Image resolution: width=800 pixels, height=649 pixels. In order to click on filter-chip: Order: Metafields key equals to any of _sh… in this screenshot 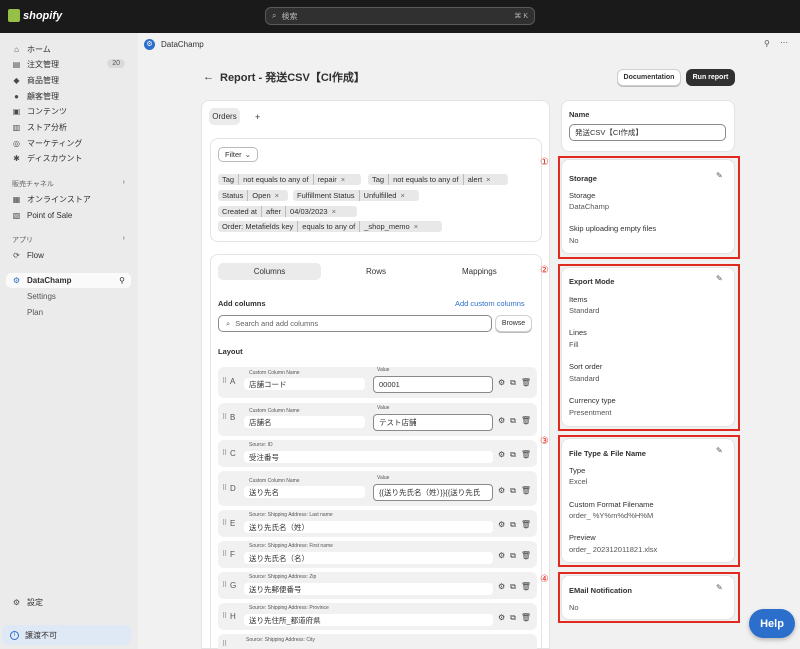, I will do `click(330, 226)`.